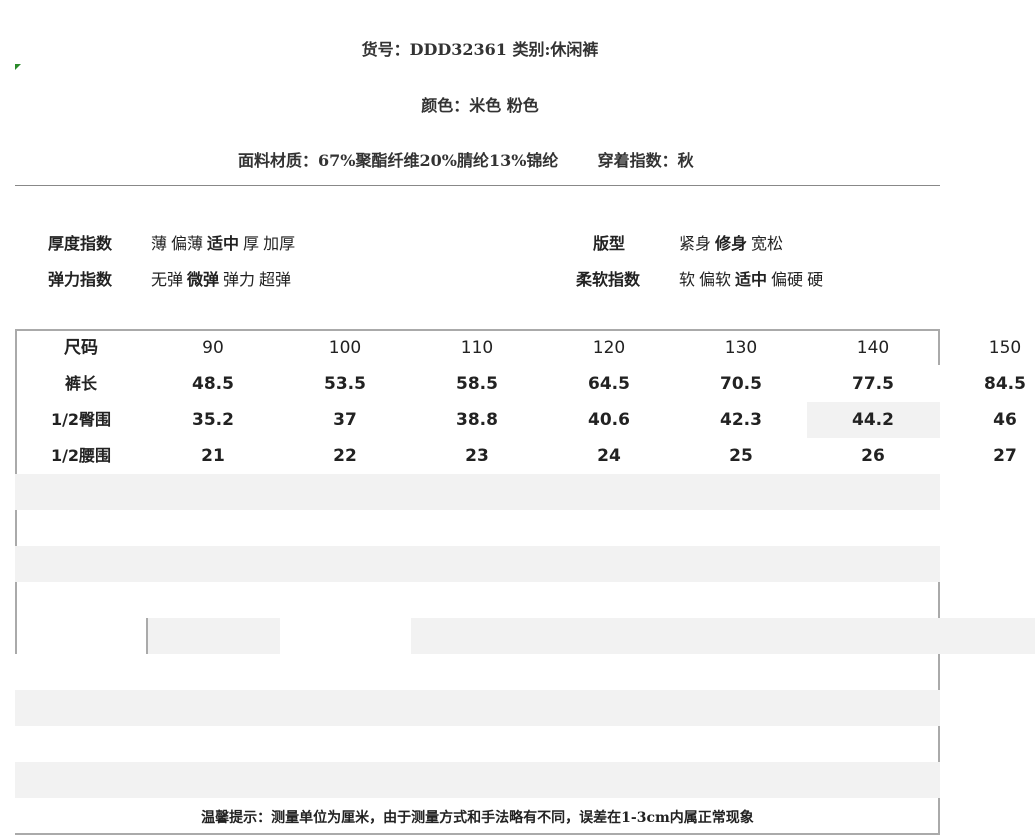  I want to click on table-cell: 25, so click(741, 456).